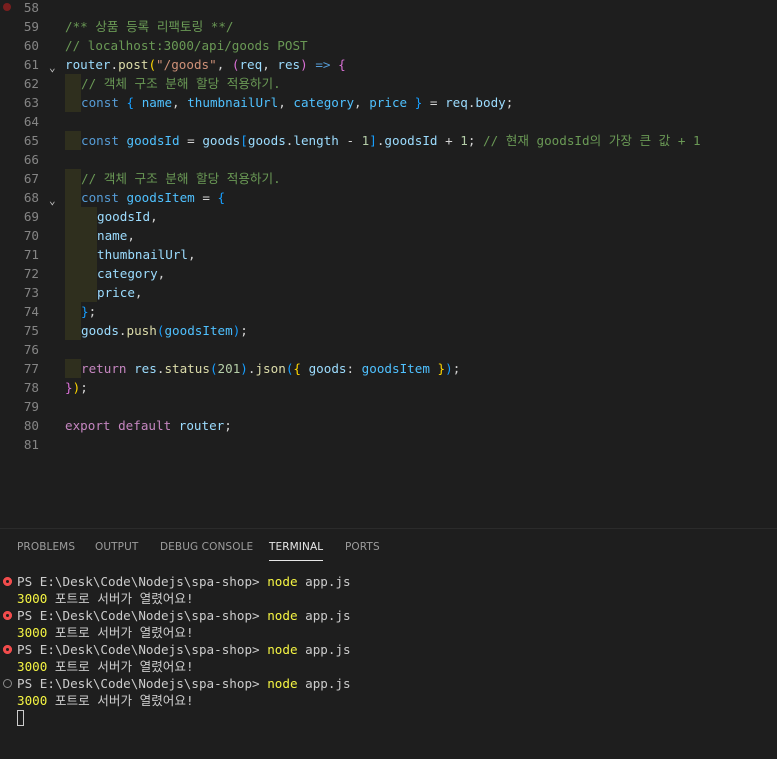  What do you see at coordinates (35, 273) in the screenshot?
I see `gutter: 72` at bounding box center [35, 273].